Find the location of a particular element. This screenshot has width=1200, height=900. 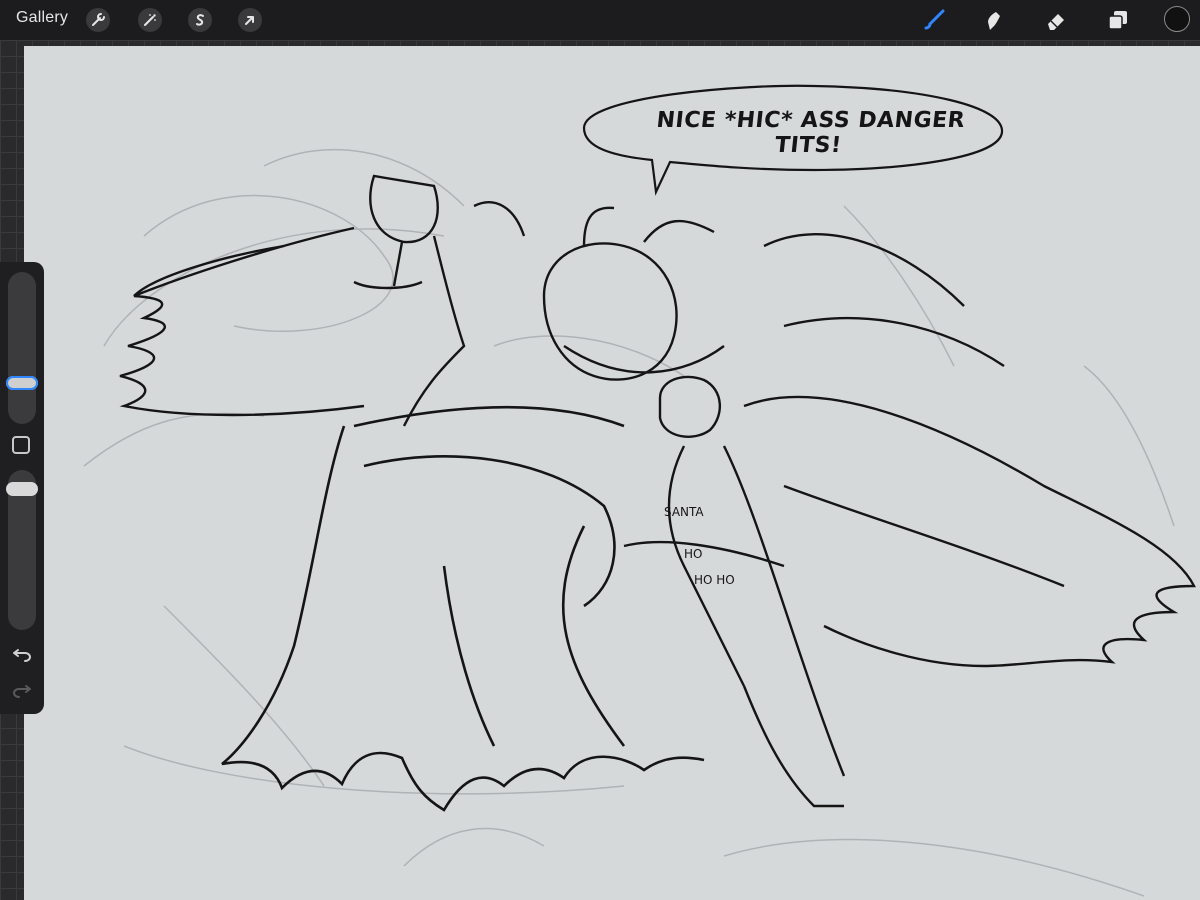

opacity-handle is located at coordinates (22, 489).